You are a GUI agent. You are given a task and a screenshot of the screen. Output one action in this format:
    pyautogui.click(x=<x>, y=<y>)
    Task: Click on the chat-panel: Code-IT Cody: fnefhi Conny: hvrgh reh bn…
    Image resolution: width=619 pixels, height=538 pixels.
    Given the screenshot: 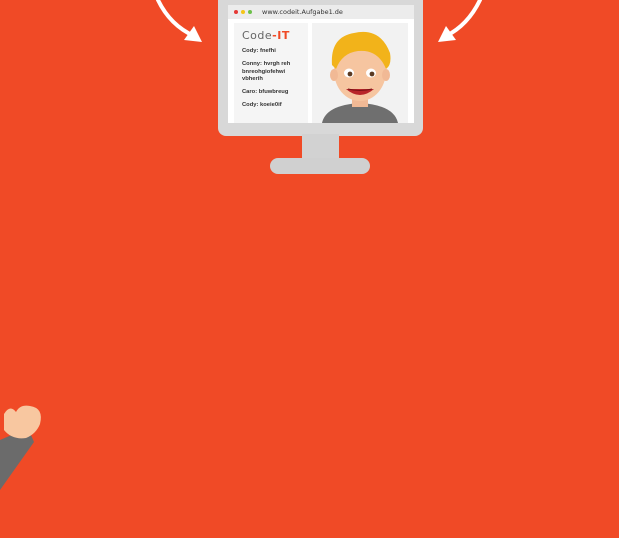 What is the action you would take?
    pyautogui.click(x=271, y=73)
    